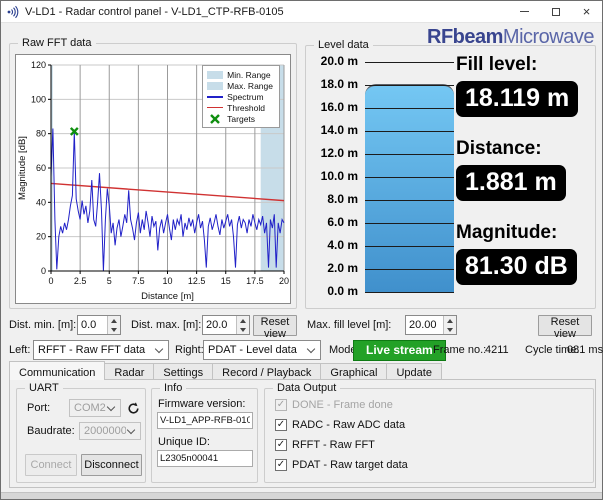 The height and width of the screenshot is (500, 603). Describe the element at coordinates (517, 99) in the screenshot. I see `fill-level-value: 18.119 m` at that location.